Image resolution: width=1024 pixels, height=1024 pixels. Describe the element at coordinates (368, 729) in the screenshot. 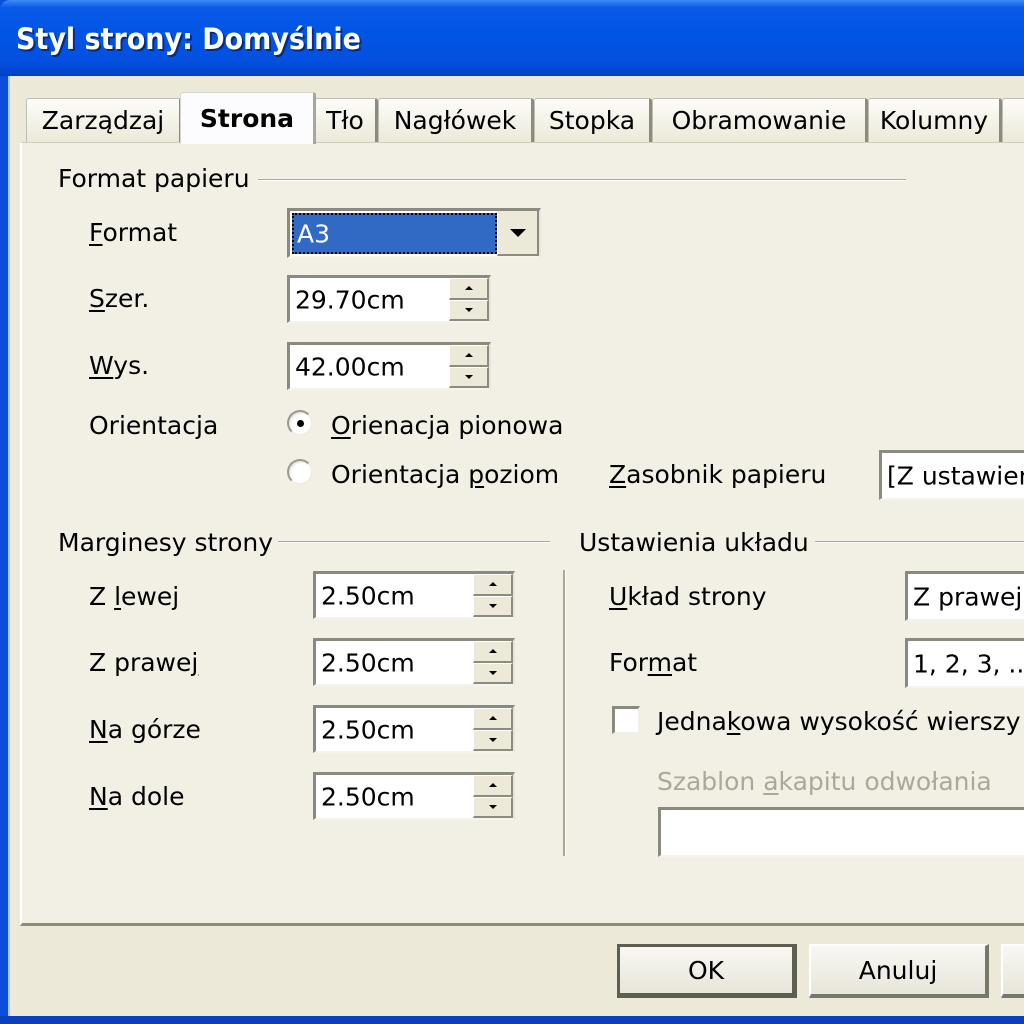

I see `margin-top-value: 2.50cm` at that location.